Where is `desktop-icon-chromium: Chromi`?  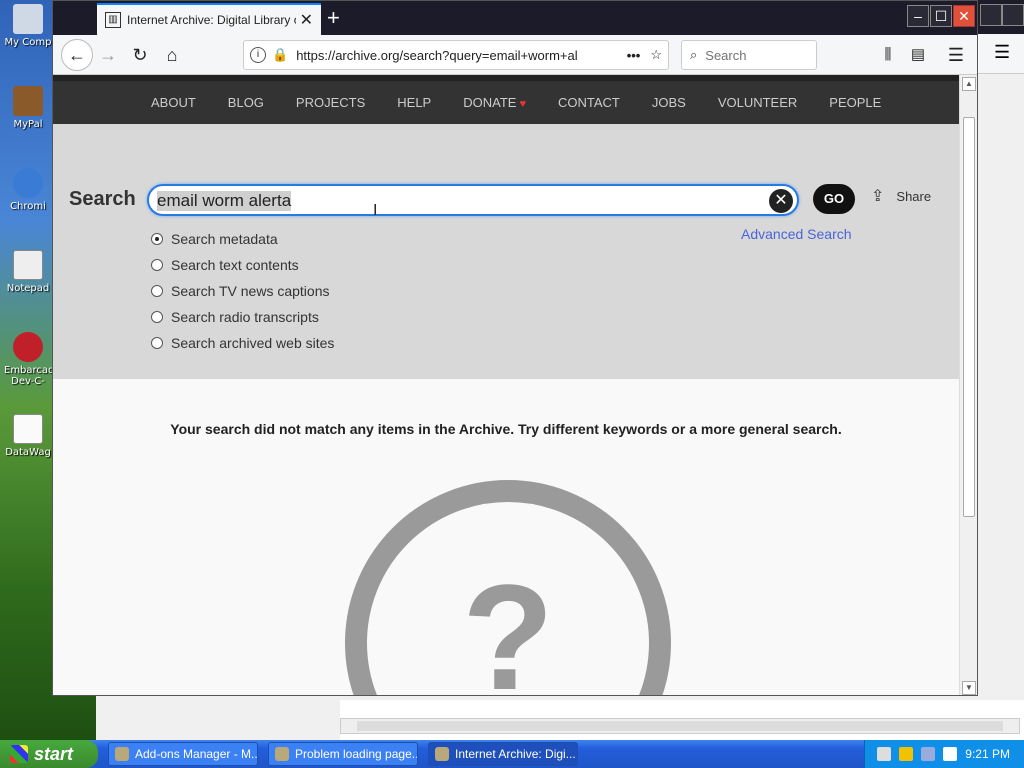 desktop-icon-chromium: Chromi is located at coordinates (28, 190).